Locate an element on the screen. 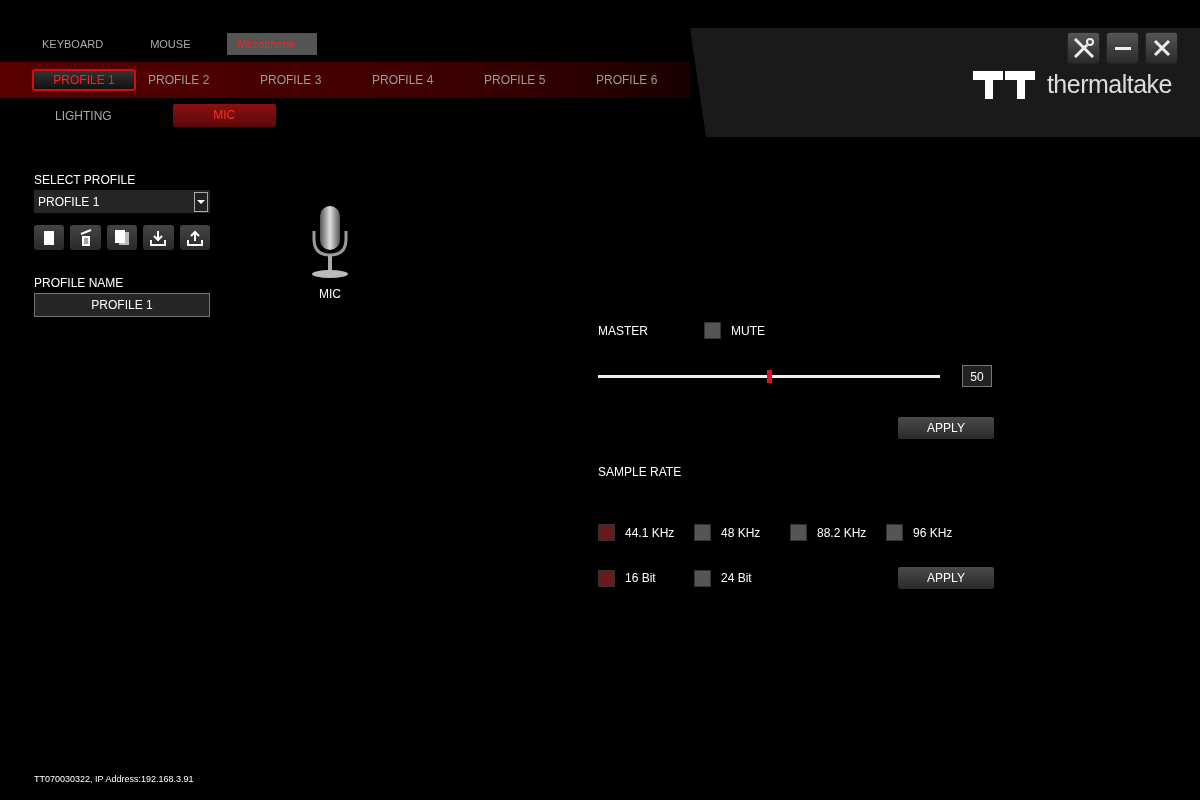 The height and width of the screenshot is (800, 1200). profile-tab: PROFILE 1 is located at coordinates (84, 80).